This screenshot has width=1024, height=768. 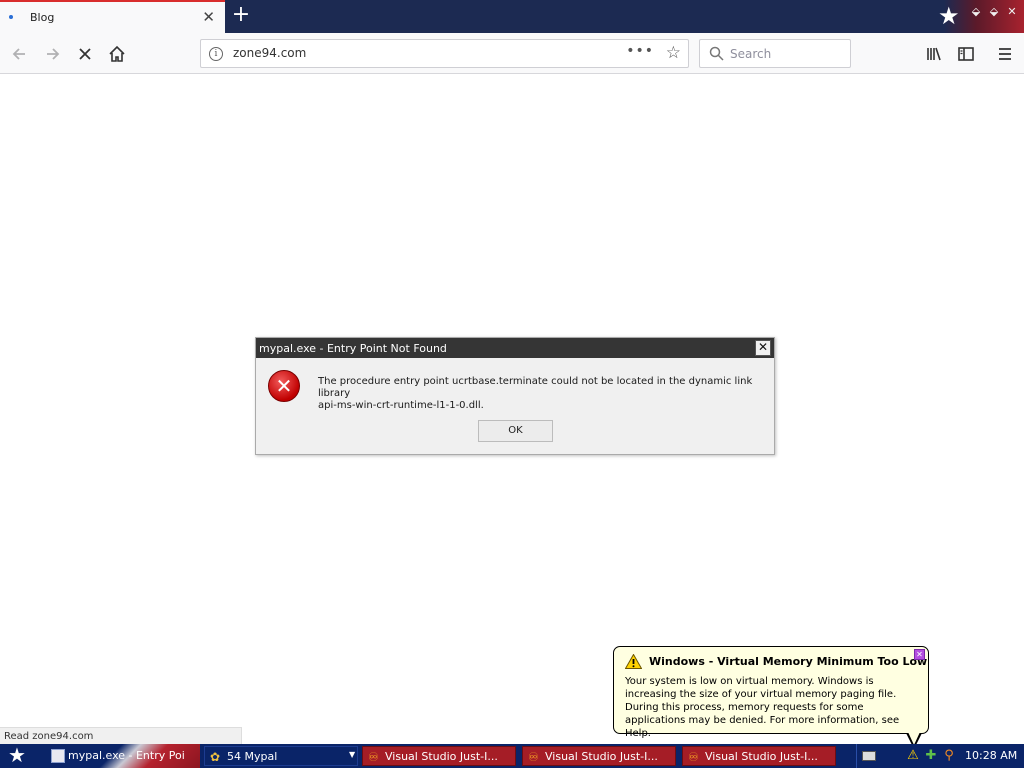 What do you see at coordinates (284, 386) in the screenshot?
I see `error-icon: ✕` at bounding box center [284, 386].